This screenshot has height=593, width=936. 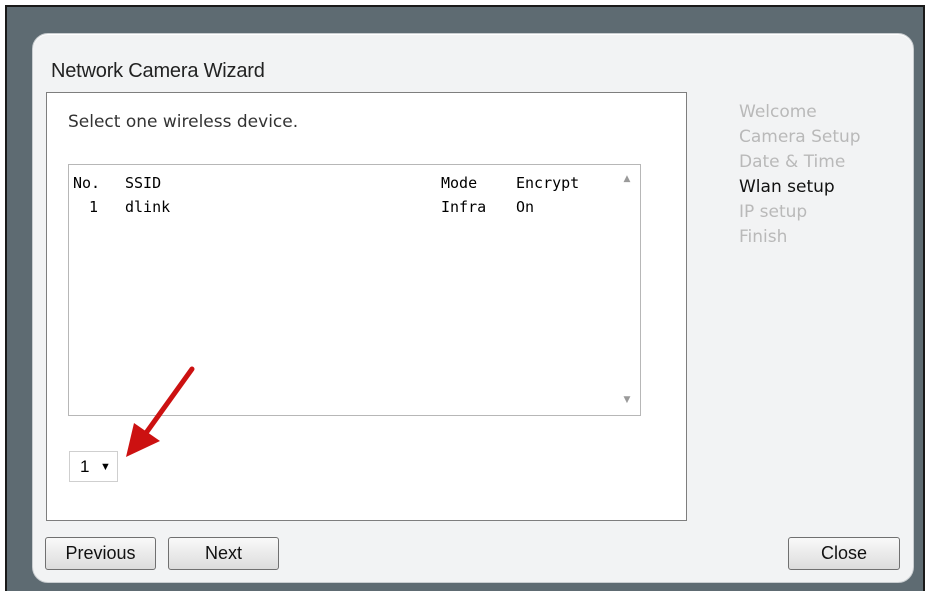 I want to click on caret-down-icon: ▼, so click(x=105, y=467).